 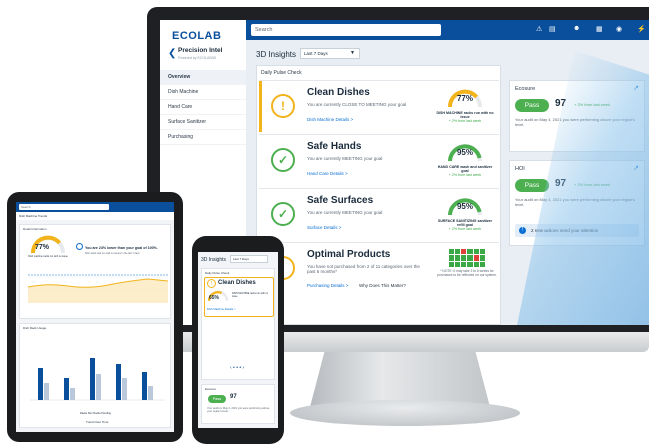 What do you see at coordinates (281, 73) in the screenshot?
I see `pulse-title: Daily Pulse Check` at bounding box center [281, 73].